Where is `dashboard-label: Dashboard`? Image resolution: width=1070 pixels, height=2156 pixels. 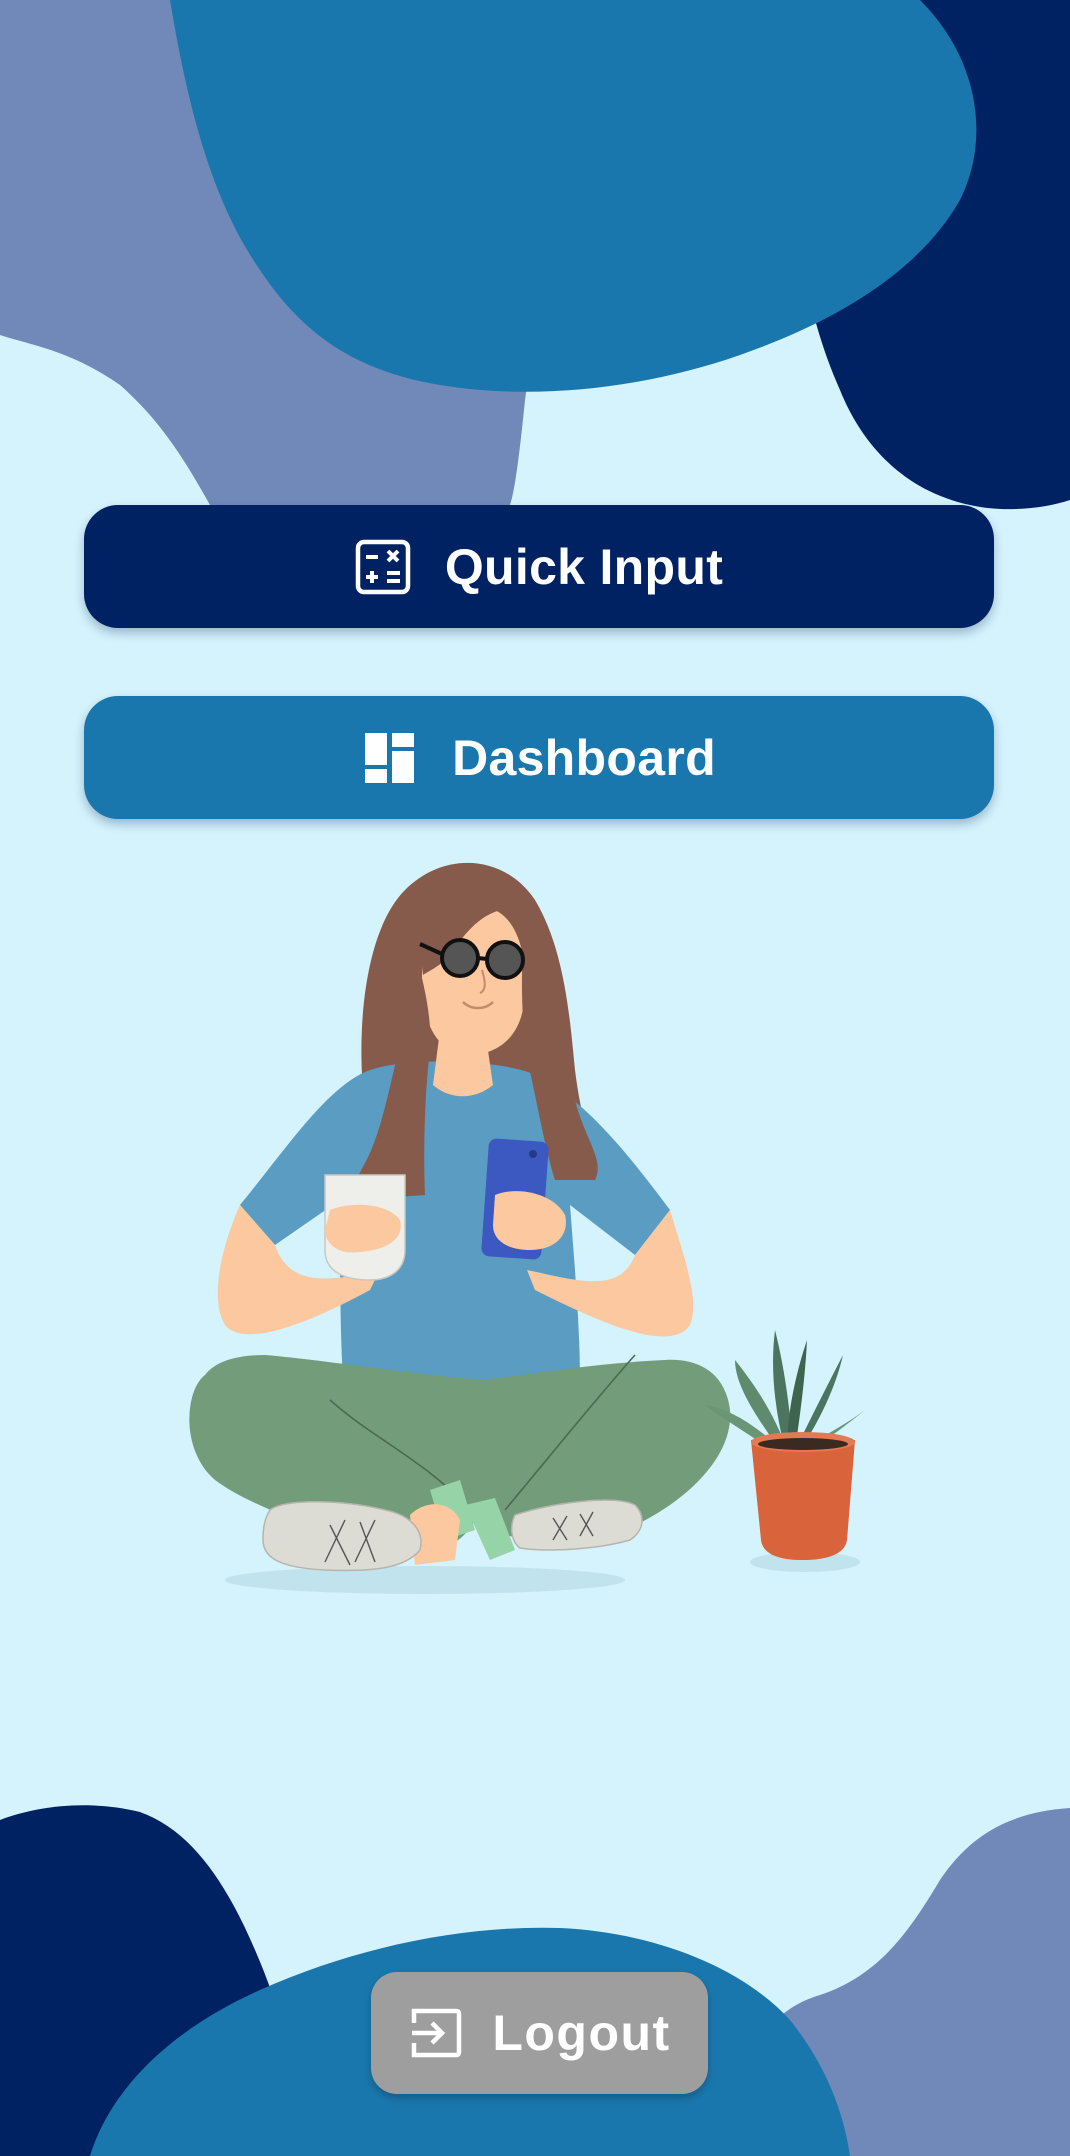 dashboard-label: Dashboard is located at coordinates (584, 757).